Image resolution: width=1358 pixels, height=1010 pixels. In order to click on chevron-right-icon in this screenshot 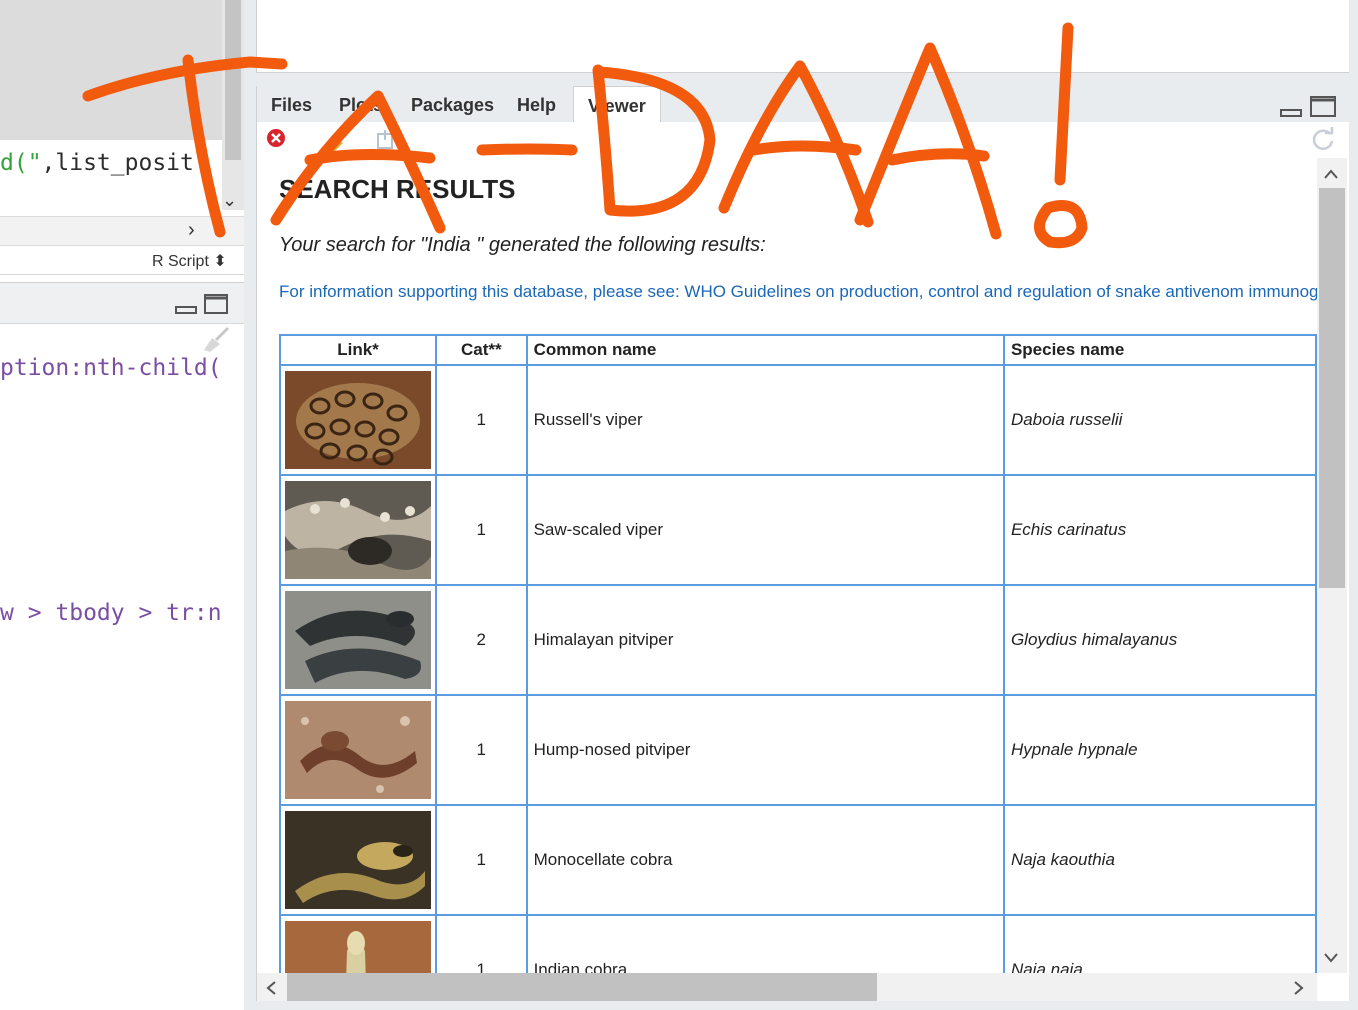, I will do `click(1299, 988)`.